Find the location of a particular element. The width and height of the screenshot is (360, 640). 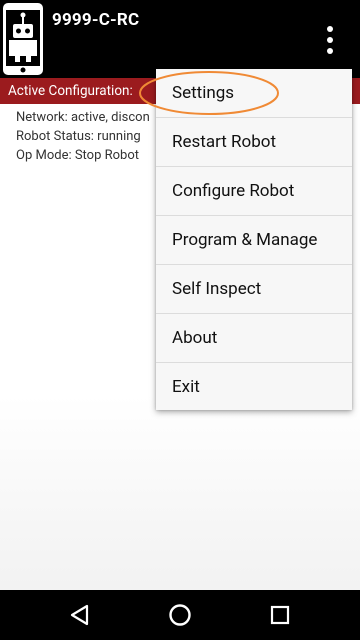

app-bar: 9999-C-RC is located at coordinates (180, 39).